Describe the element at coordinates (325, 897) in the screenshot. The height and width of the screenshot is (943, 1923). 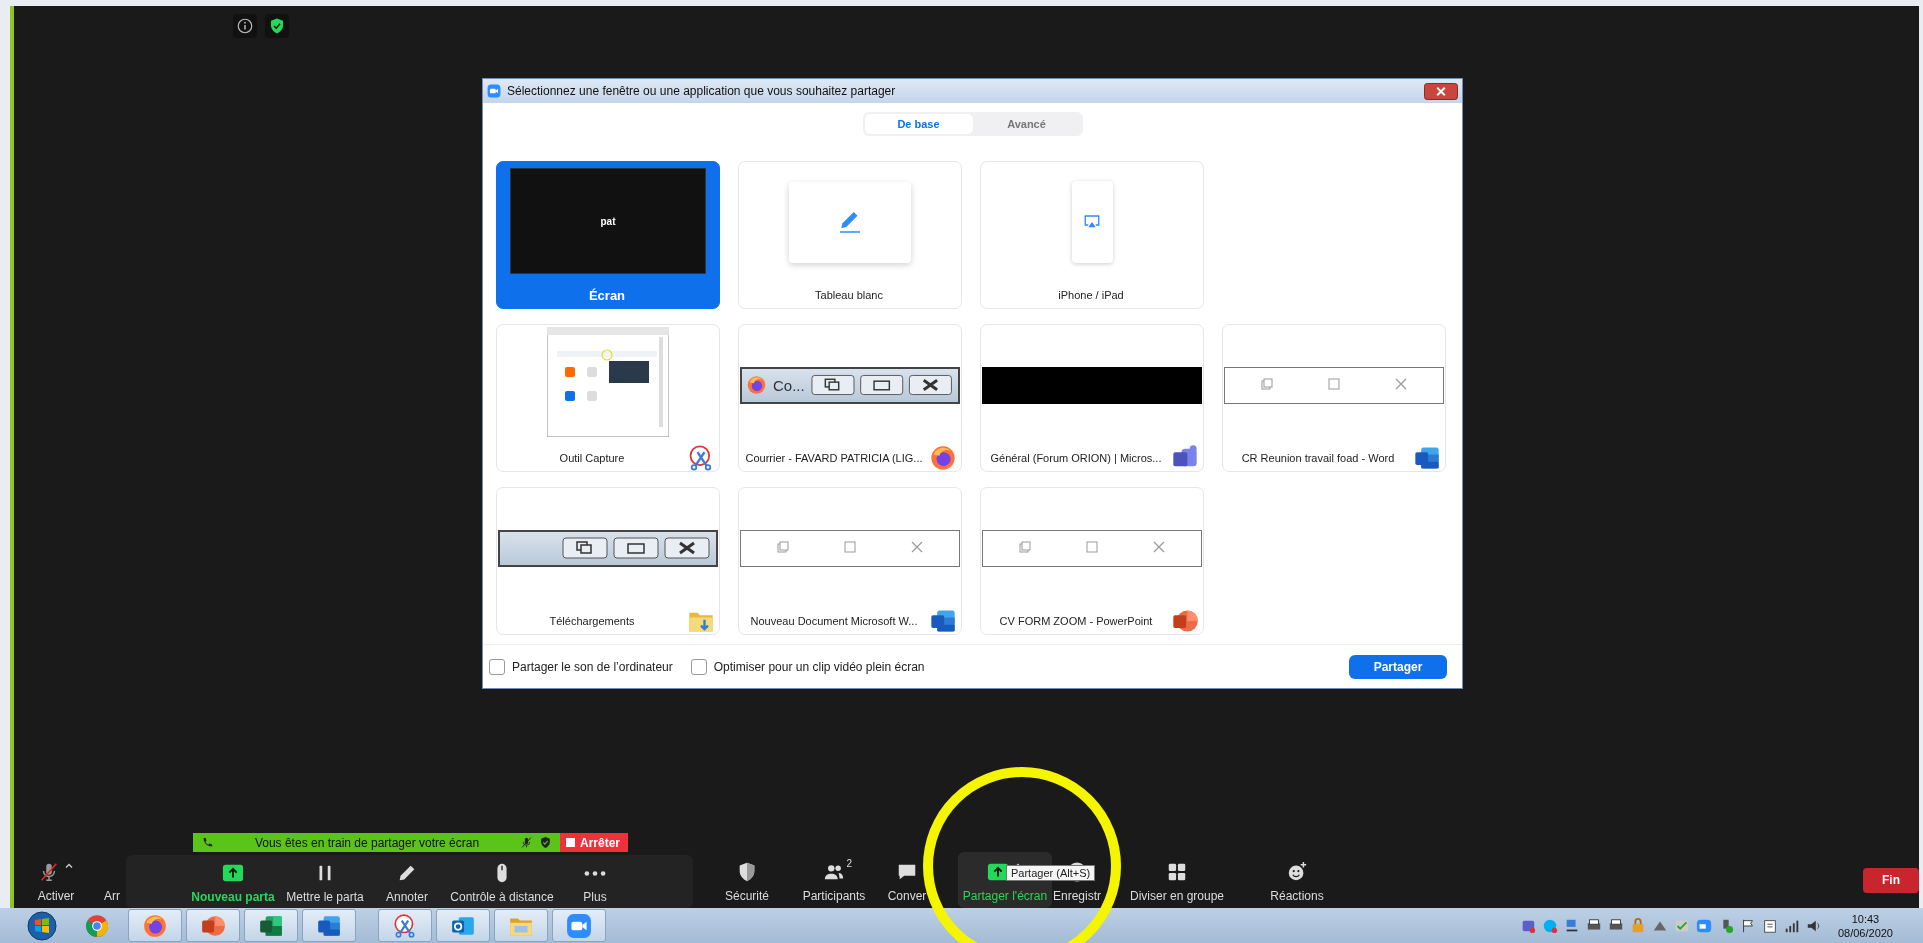
I see `button-label: Mettre le parta` at that location.